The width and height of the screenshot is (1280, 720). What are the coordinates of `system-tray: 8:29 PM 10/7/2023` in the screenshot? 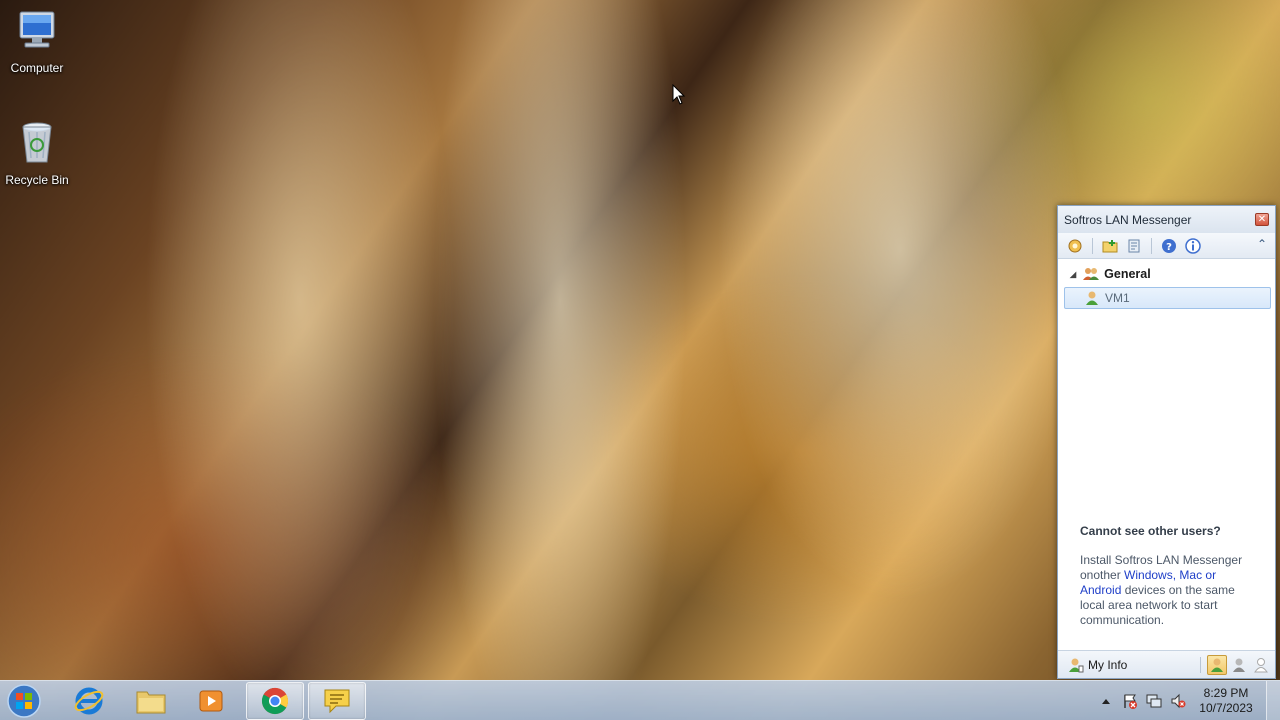 It's located at (1187, 700).